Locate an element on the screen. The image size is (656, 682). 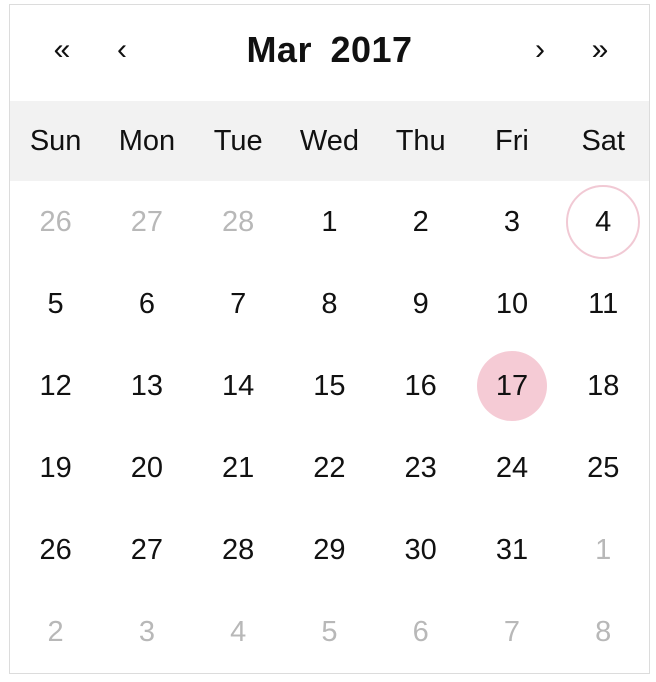
day-number: 16 is located at coordinates (420, 385).